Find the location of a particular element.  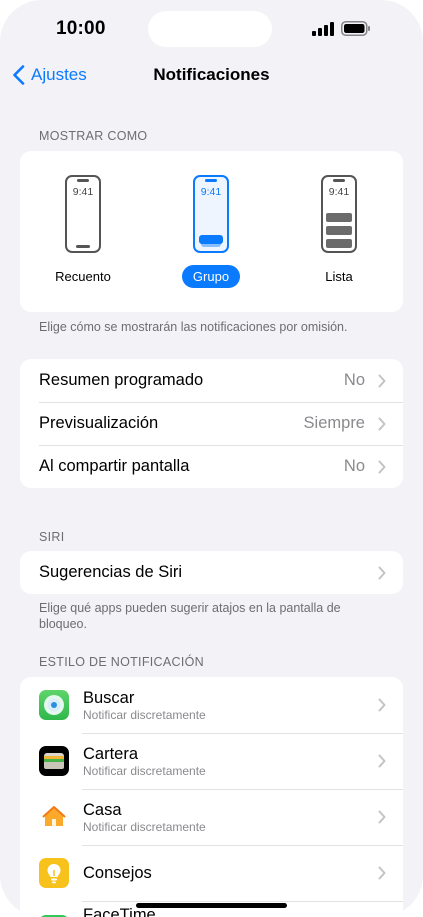

scheduled-summary-row: Resumen programado No is located at coordinates (211, 380).